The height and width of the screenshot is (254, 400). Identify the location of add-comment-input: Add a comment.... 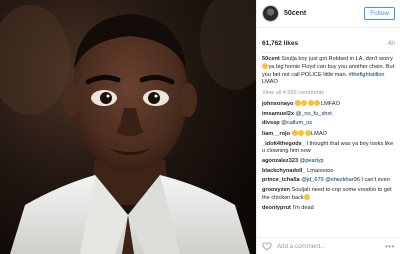
(331, 246).